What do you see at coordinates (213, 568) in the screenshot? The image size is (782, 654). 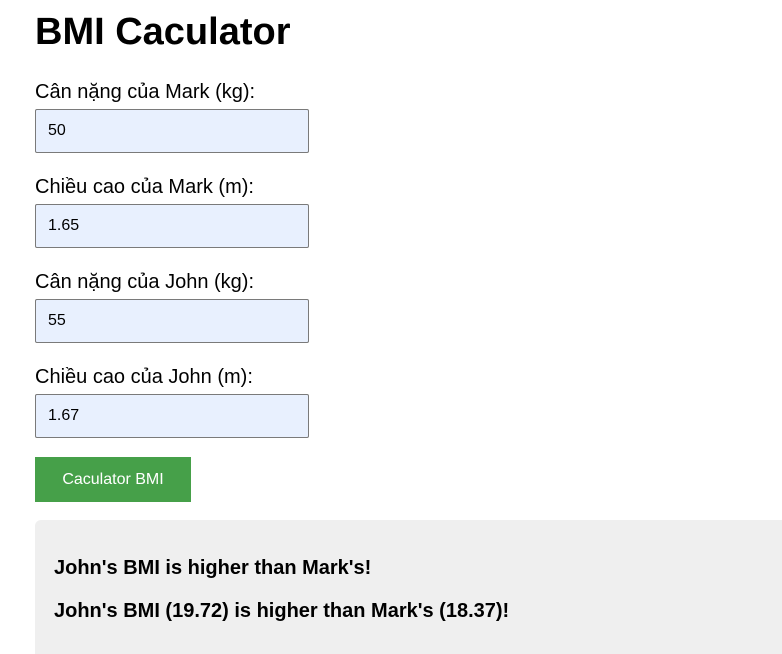 I see `result-summary: John's BMI is higher than Mark's!` at bounding box center [213, 568].